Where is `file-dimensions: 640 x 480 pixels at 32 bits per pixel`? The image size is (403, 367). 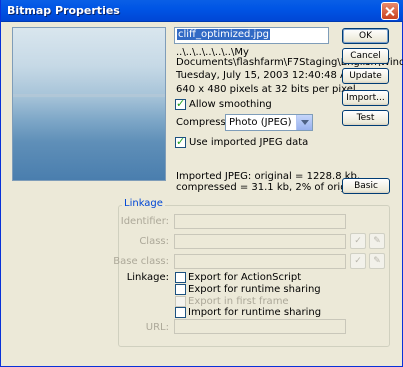 file-dimensions: 640 x 480 pixels at 32 bits per pixel is located at coordinates (266, 89).